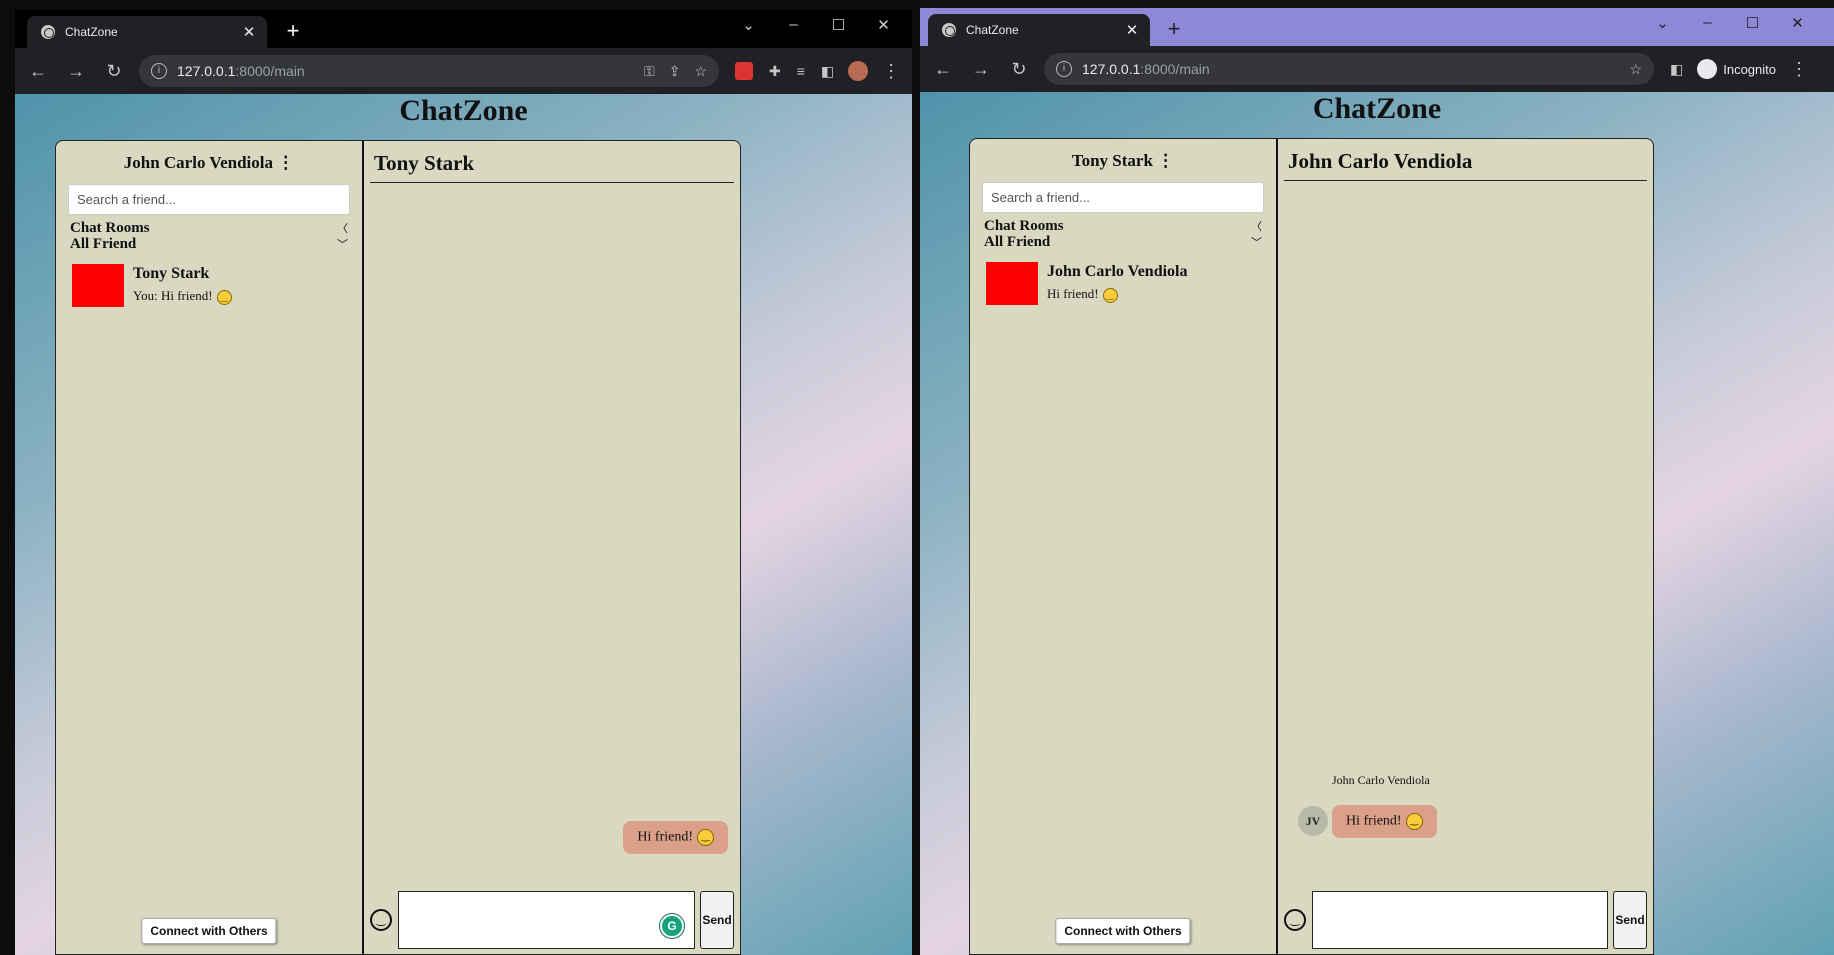  Describe the element at coordinates (1460, 920) in the screenshot. I see `message-input` at that location.